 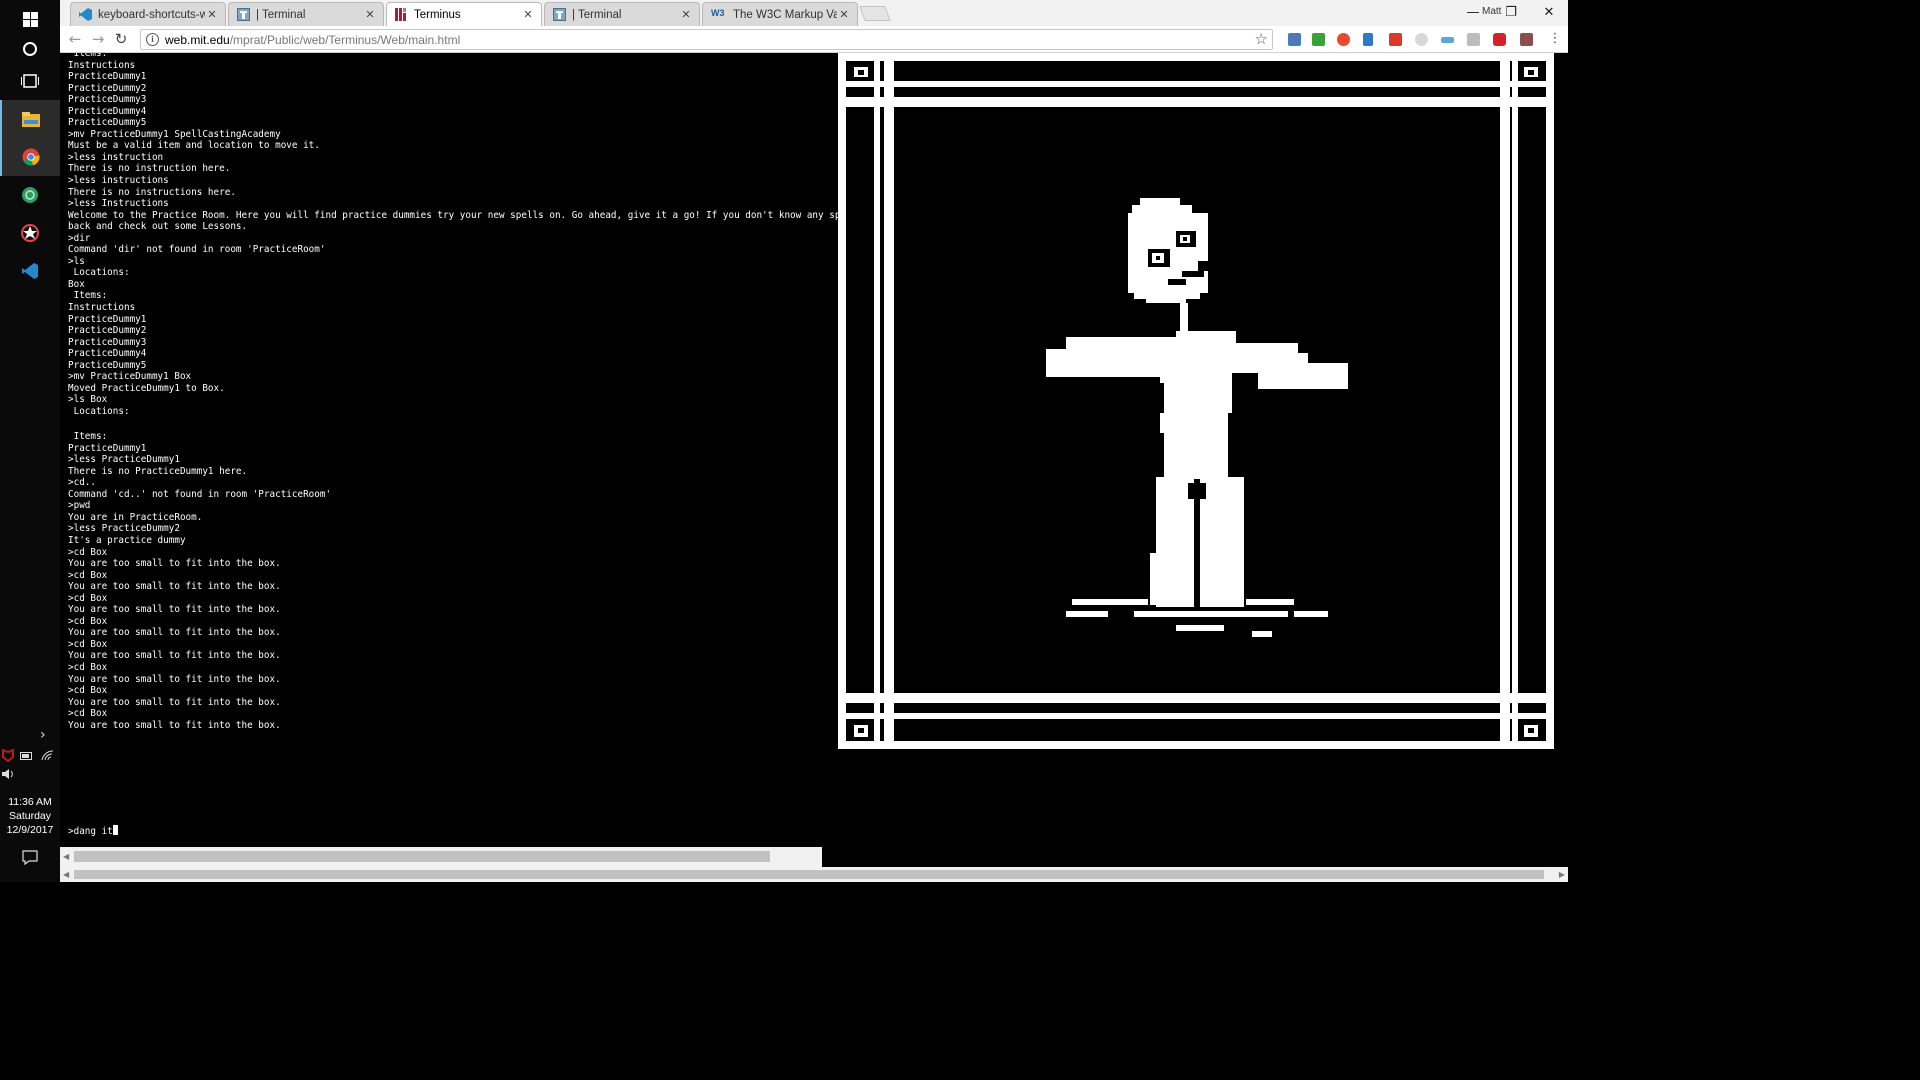 What do you see at coordinates (47, 757) in the screenshot?
I see `wifi-icon` at bounding box center [47, 757].